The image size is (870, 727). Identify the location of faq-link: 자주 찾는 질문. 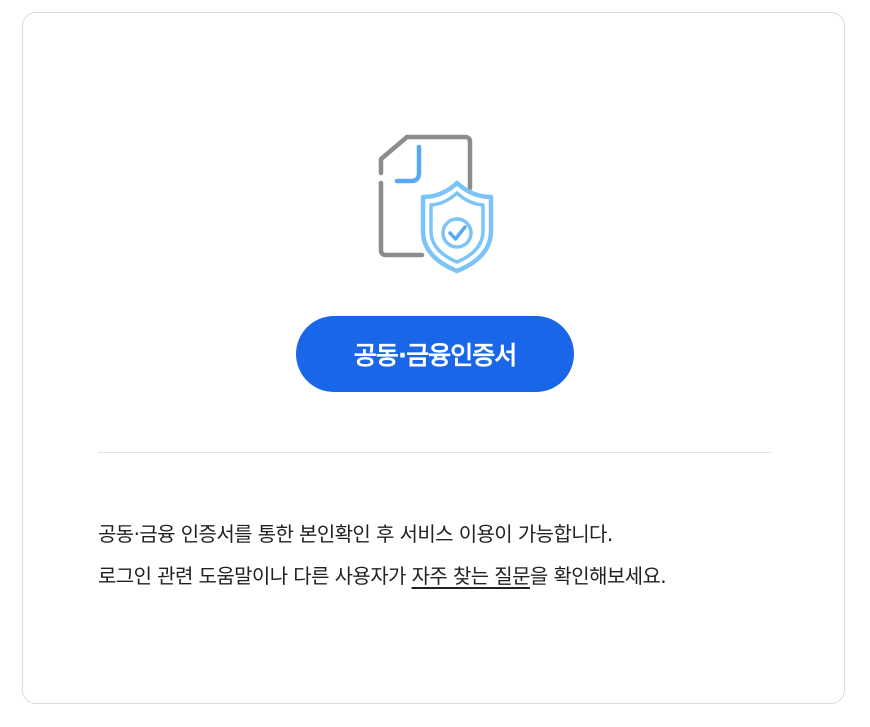
(471, 576).